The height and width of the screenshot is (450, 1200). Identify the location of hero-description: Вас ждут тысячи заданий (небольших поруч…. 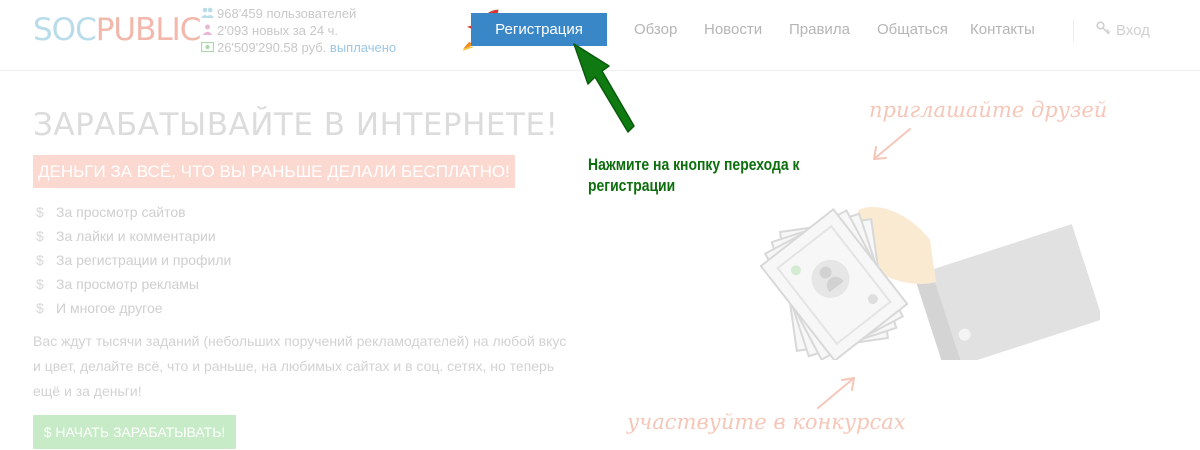
(300, 366).